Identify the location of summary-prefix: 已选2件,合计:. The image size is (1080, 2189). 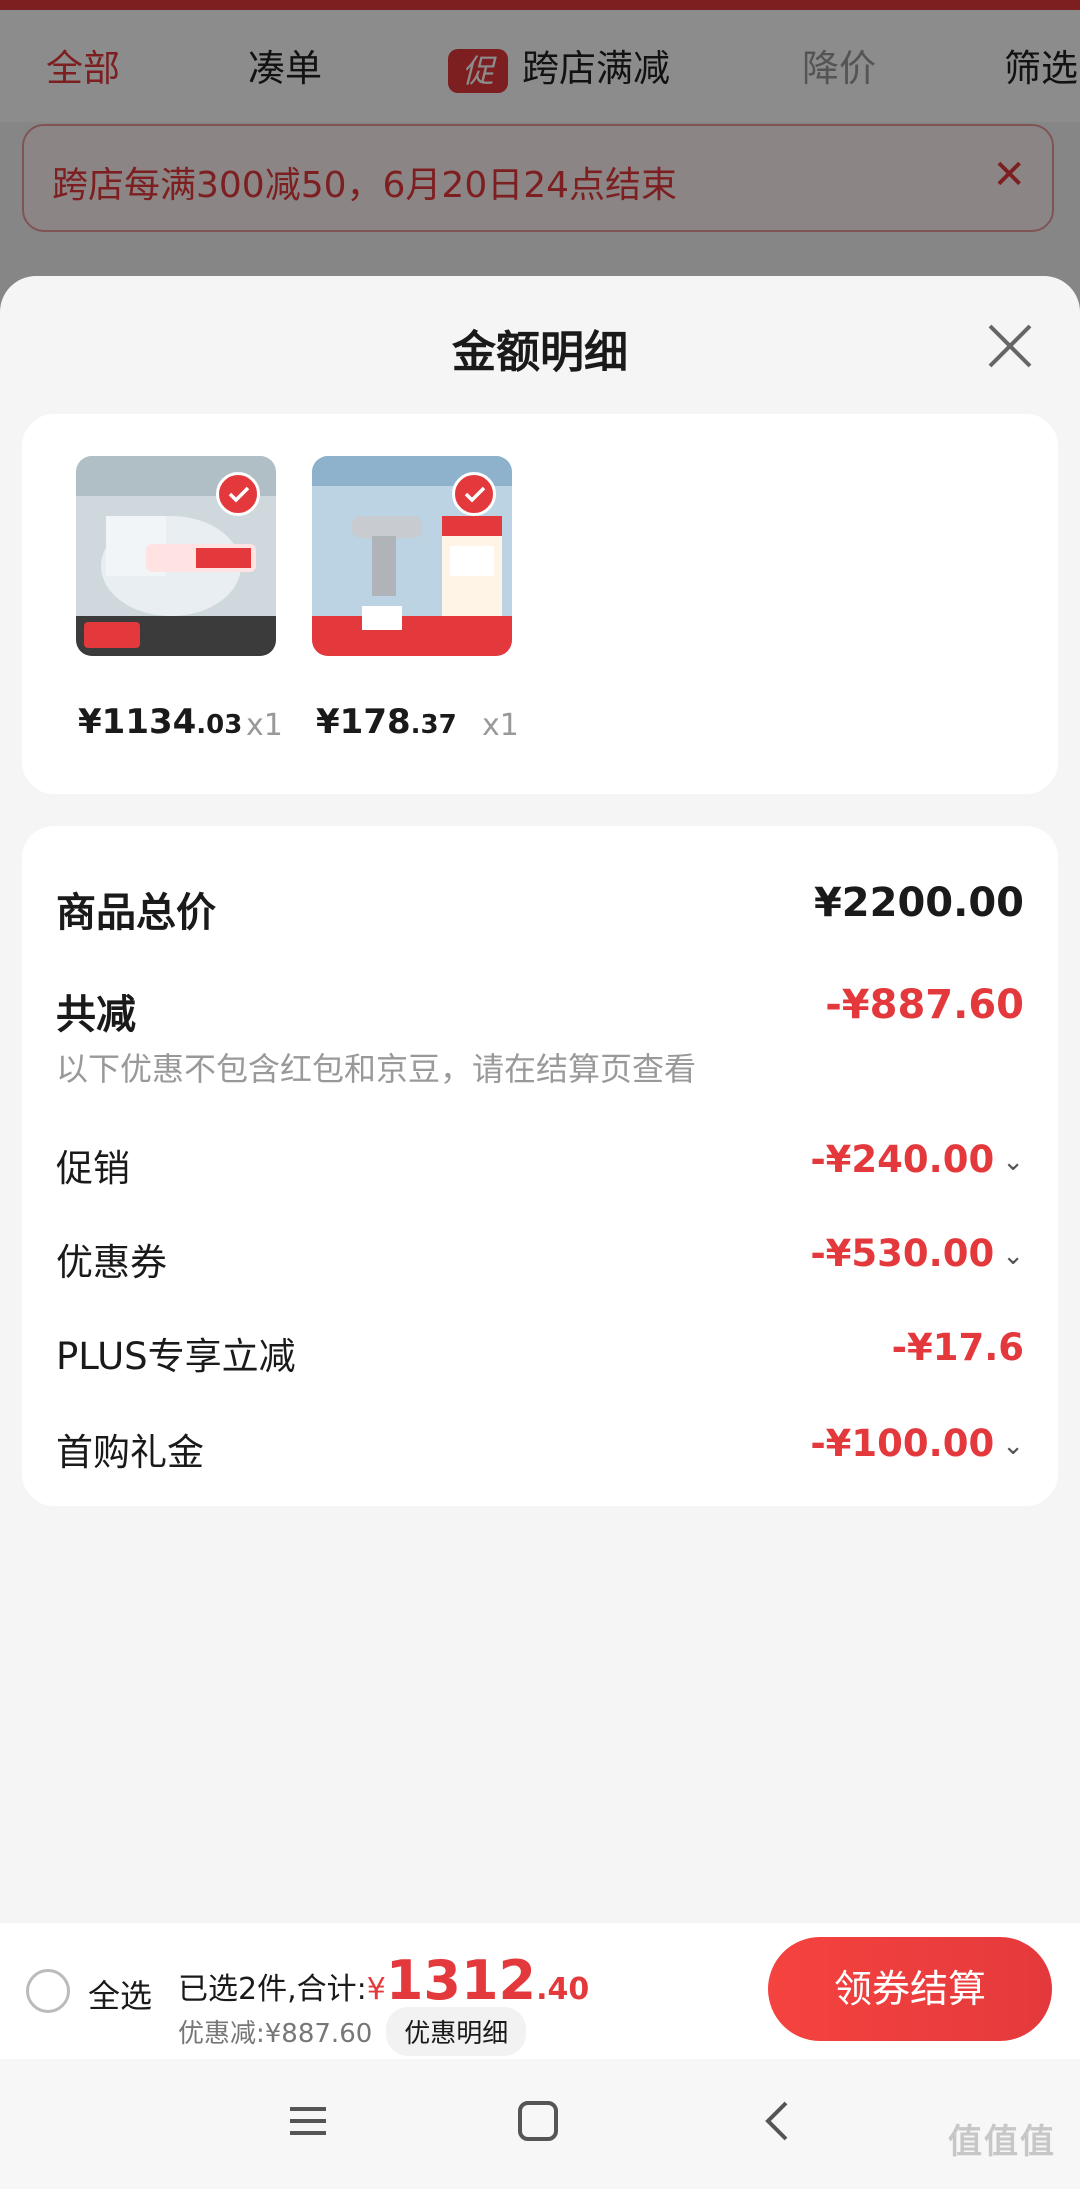
(272, 1989).